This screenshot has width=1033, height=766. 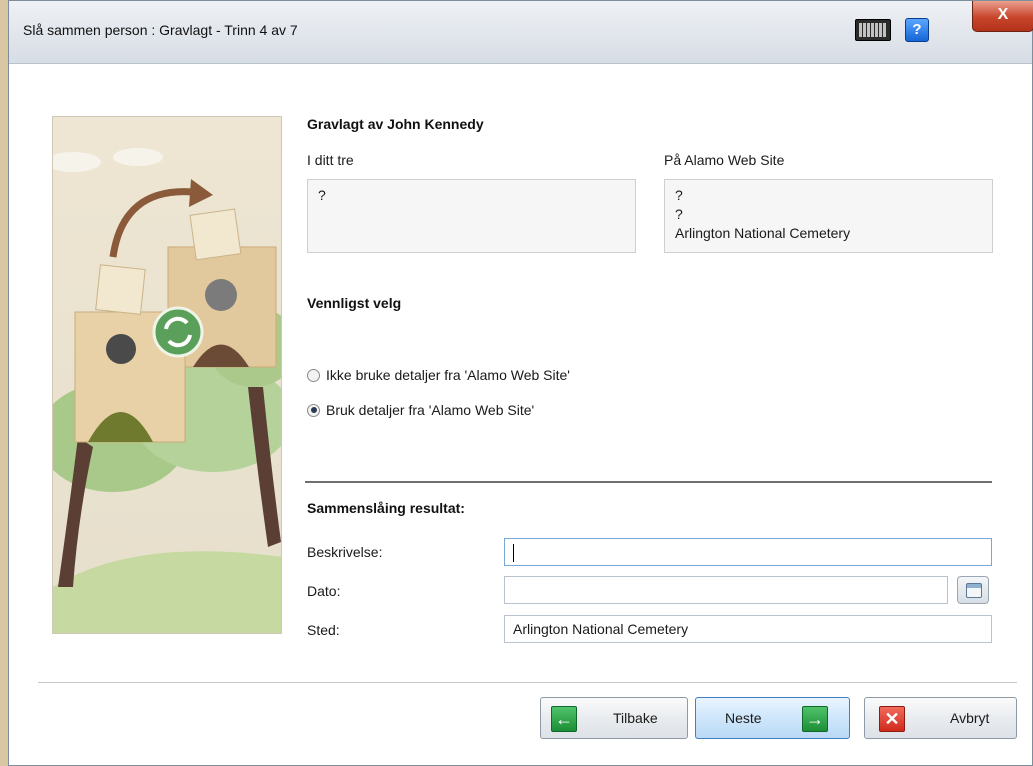 What do you see at coordinates (323, 630) in the screenshot?
I see `place-label: Sted:` at bounding box center [323, 630].